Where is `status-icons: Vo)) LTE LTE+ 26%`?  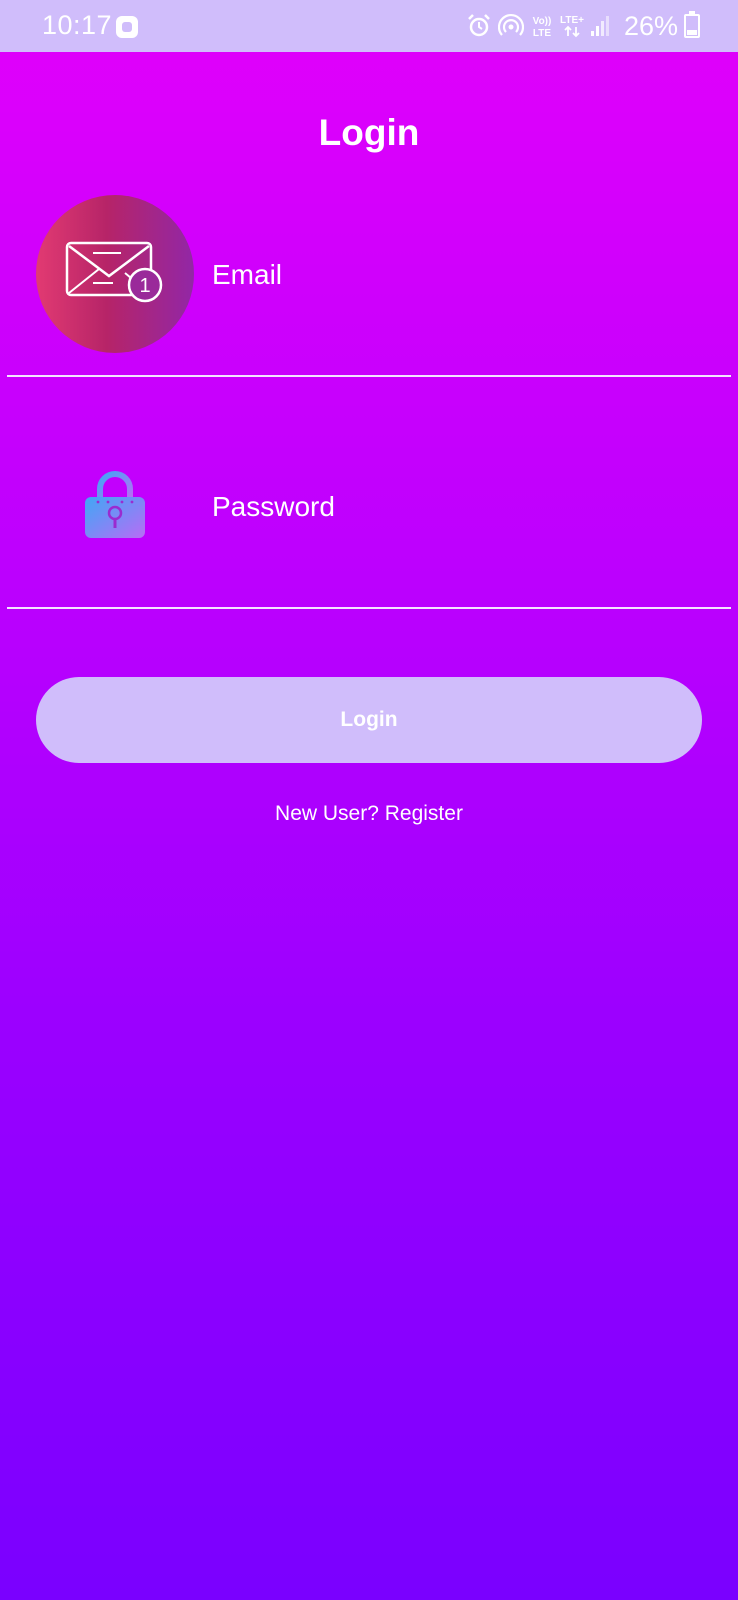
status-icons: Vo)) LTE LTE+ 26% is located at coordinates (583, 26).